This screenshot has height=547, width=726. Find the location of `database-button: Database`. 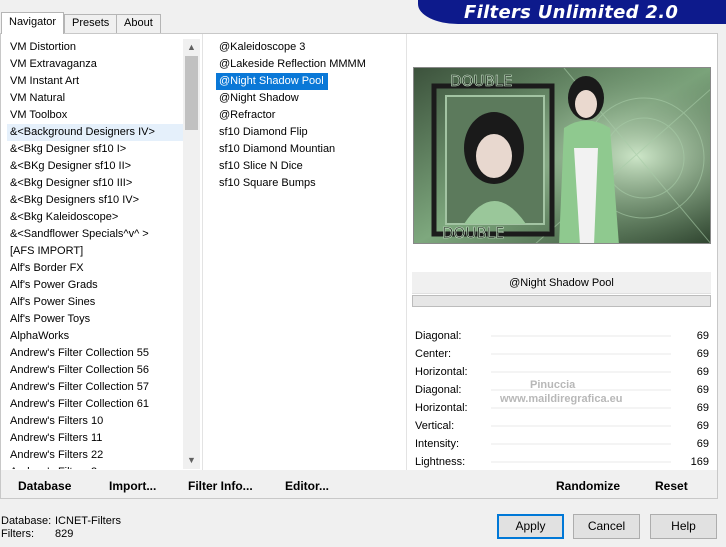

database-button: Database is located at coordinates (44, 486).